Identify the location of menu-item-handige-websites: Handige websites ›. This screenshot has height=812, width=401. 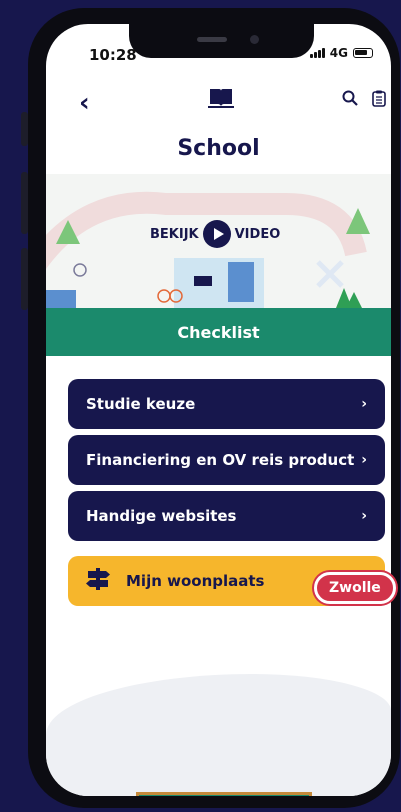
(226, 516).